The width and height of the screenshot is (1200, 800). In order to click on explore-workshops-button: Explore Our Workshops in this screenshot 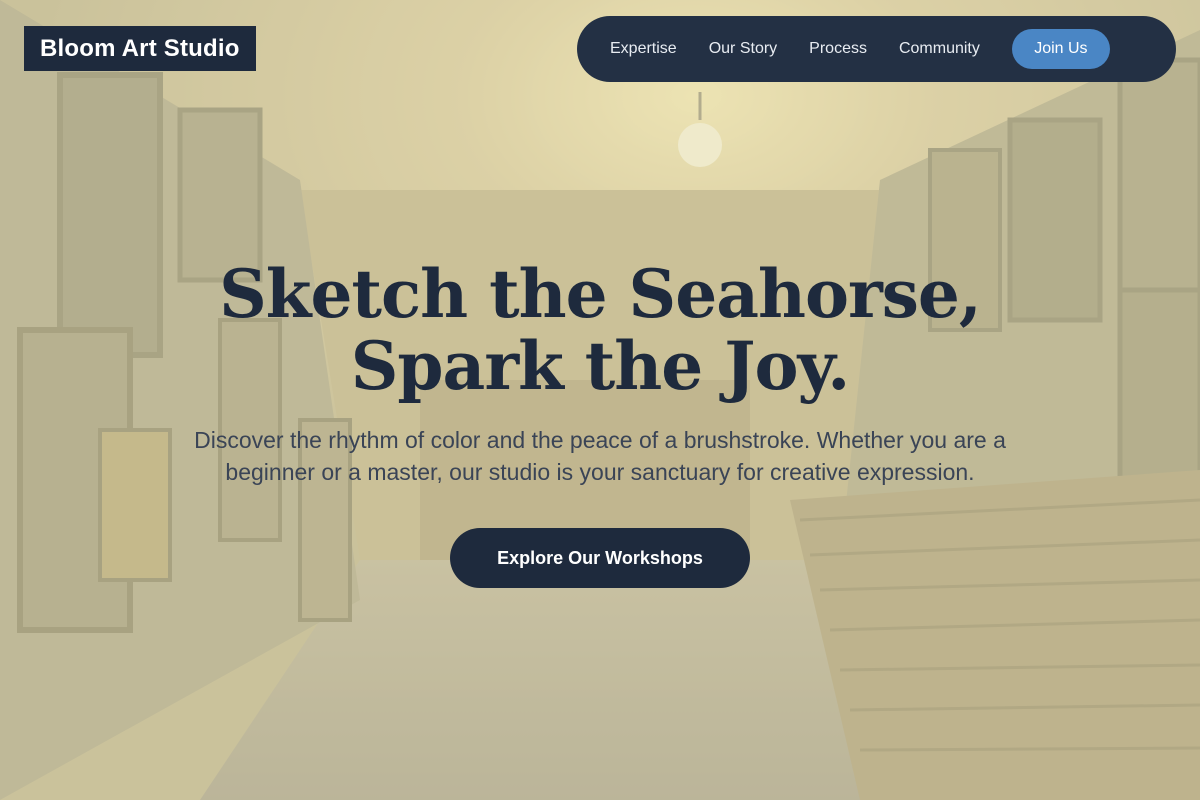, I will do `click(600, 558)`.